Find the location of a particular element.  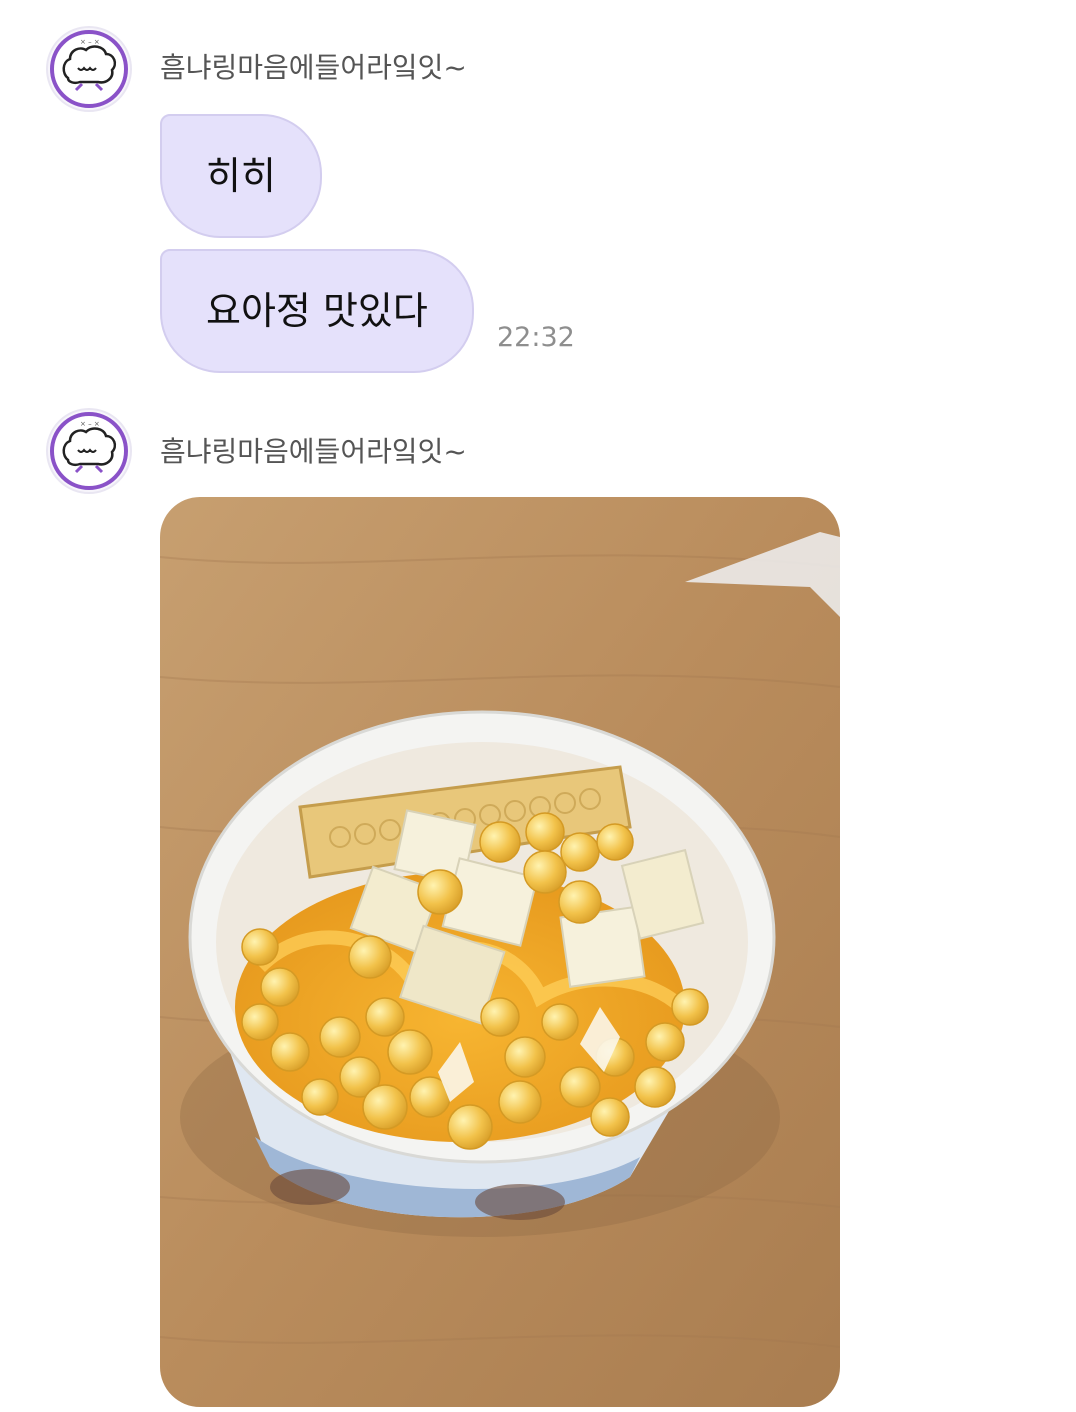

message-bubble: 히히 is located at coordinates (241, 176).